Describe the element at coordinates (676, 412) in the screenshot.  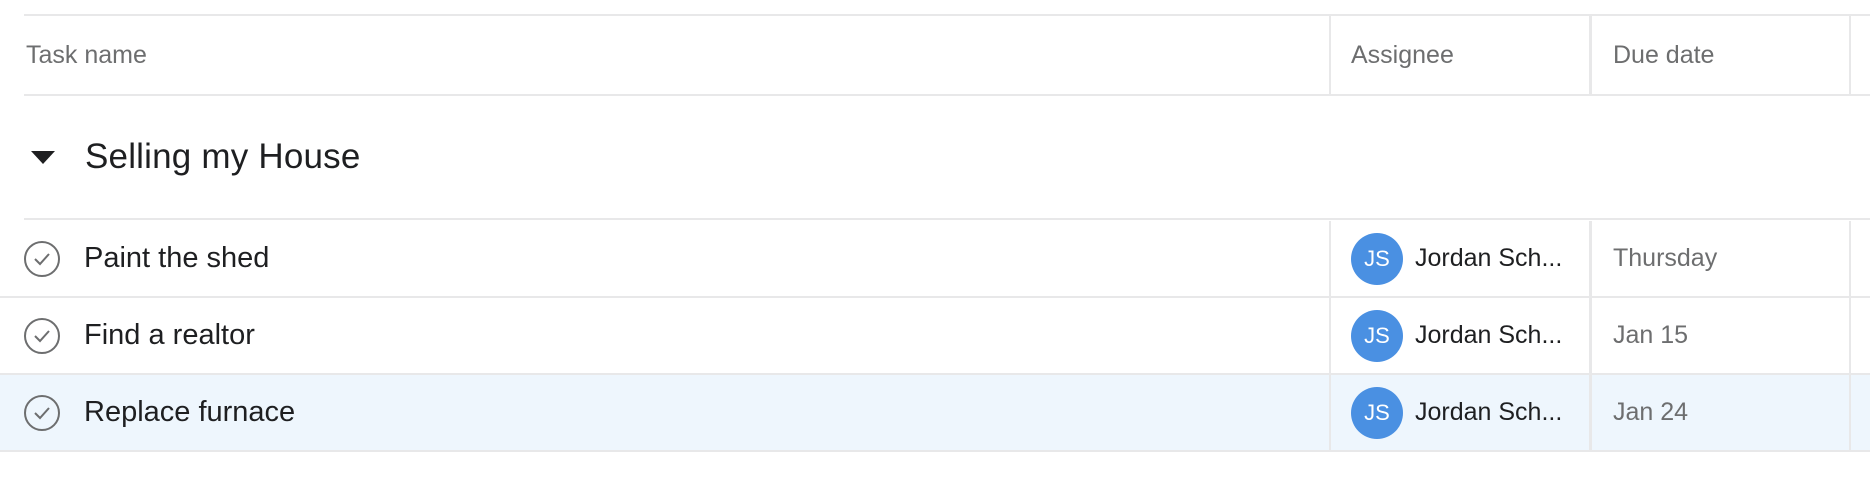
I see `task-cell: Replace furnace` at that location.